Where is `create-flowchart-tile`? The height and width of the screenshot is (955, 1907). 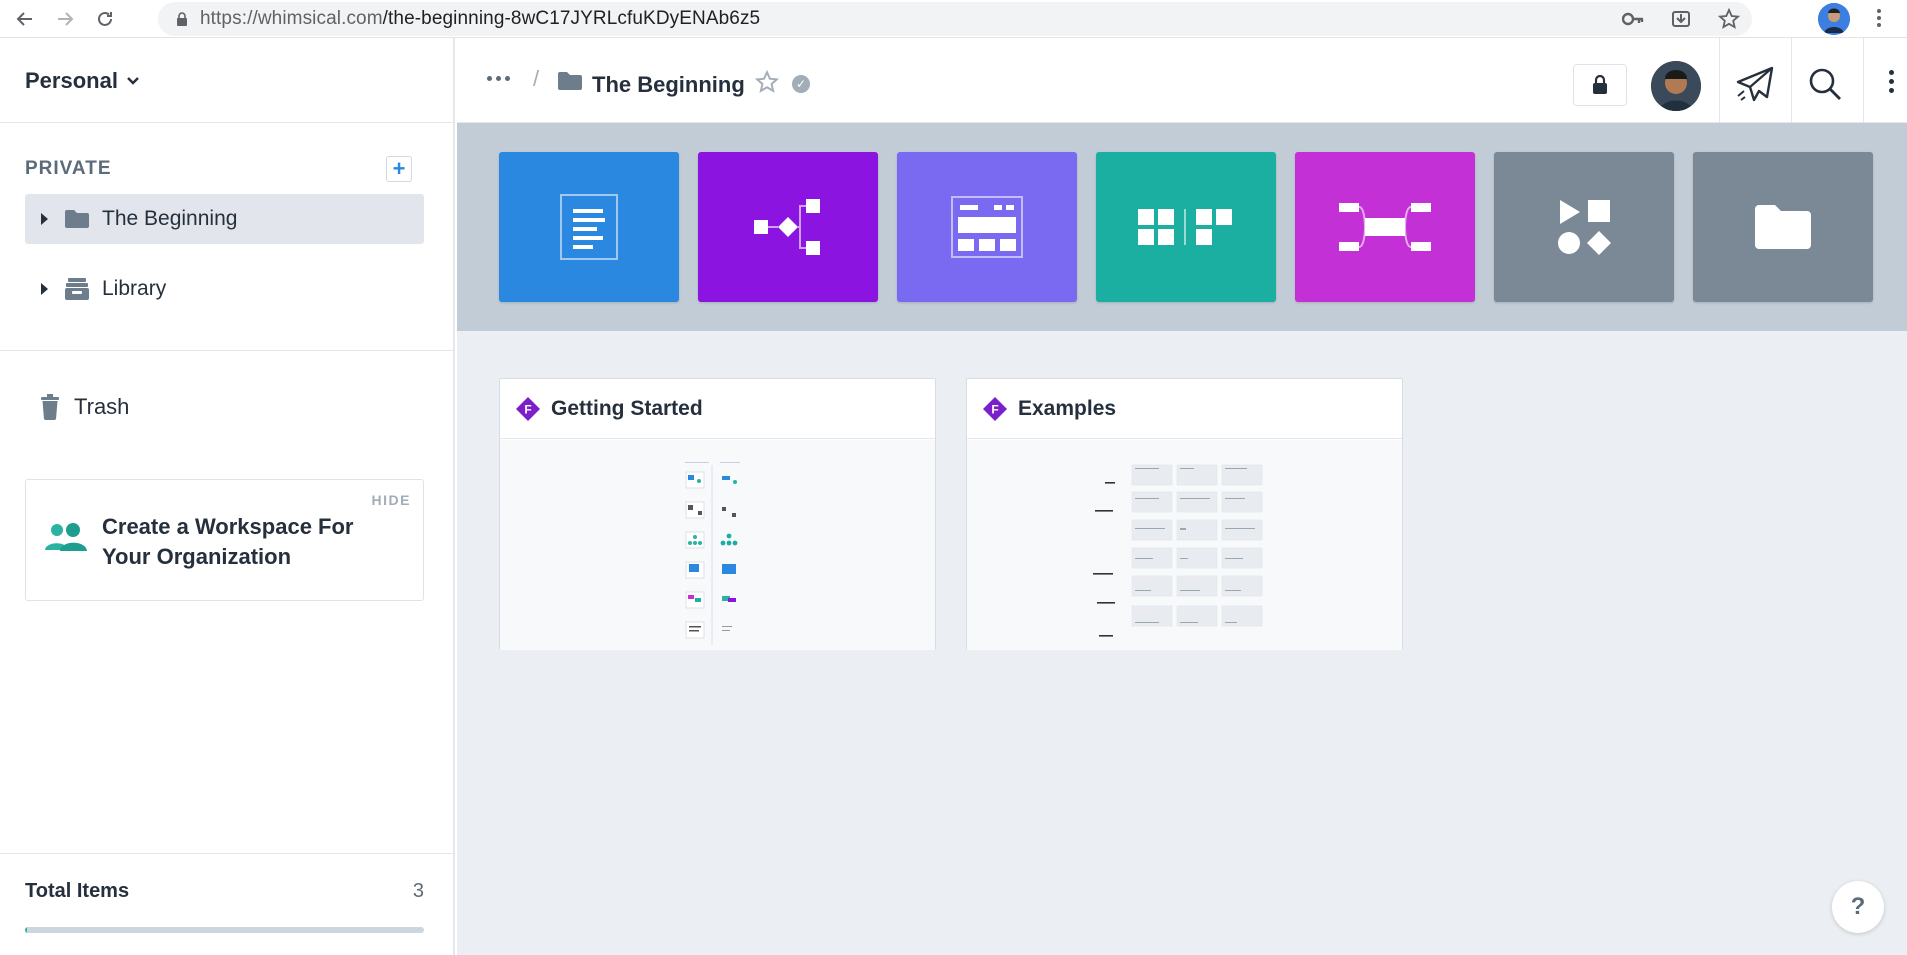
create-flowchart-tile is located at coordinates (788, 227).